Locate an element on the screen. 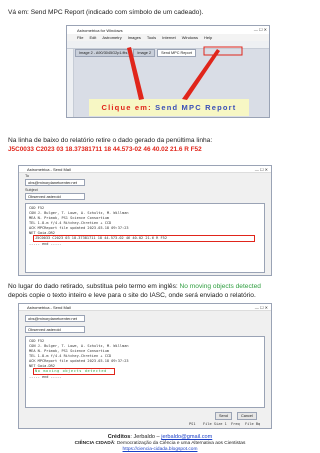 The image size is (320, 453). arrow-right-shape is located at coordinates (201, 74).